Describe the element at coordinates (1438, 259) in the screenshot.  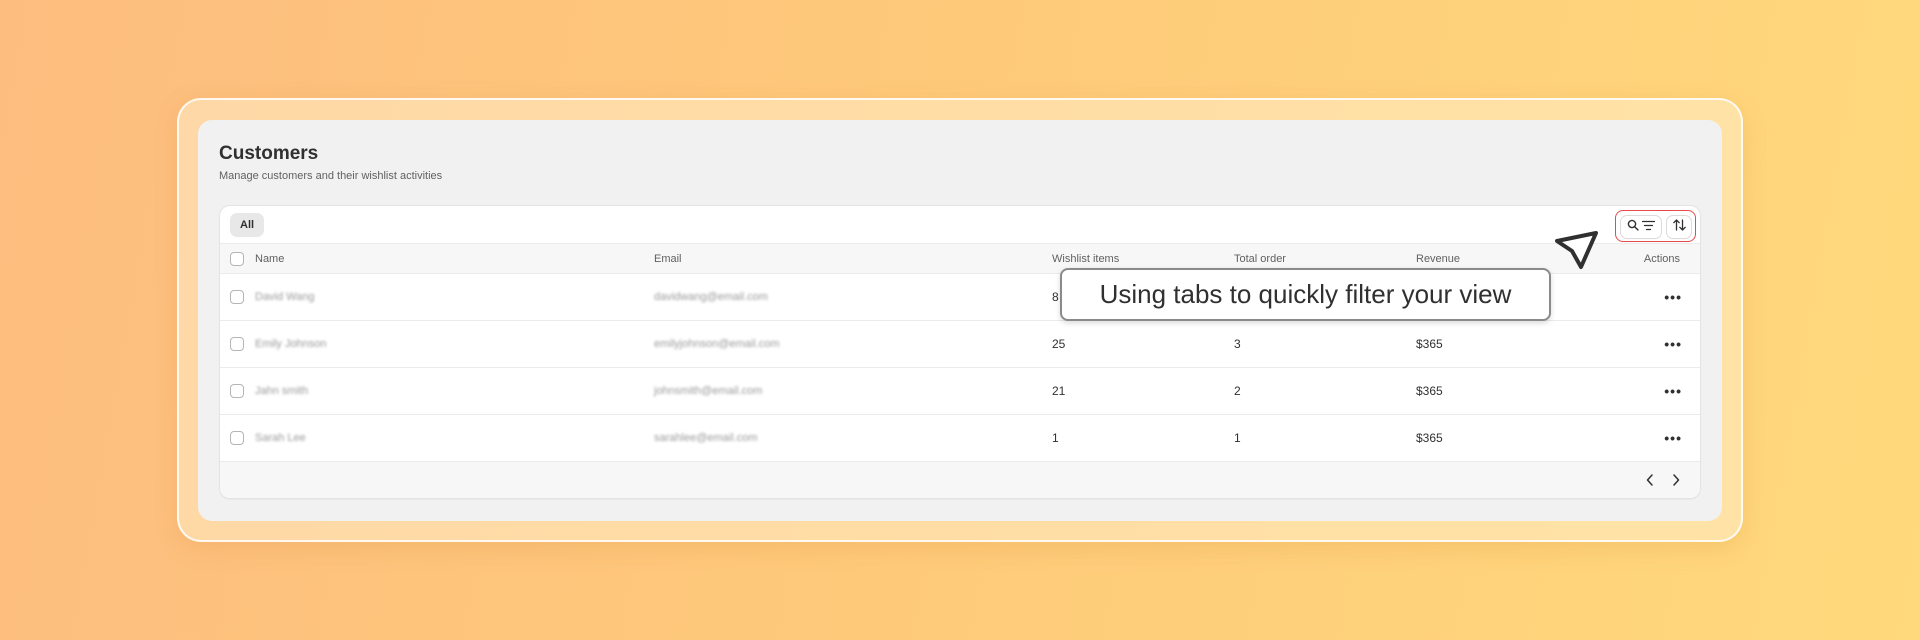
I see `column-header-revenue: Revenue` at that location.